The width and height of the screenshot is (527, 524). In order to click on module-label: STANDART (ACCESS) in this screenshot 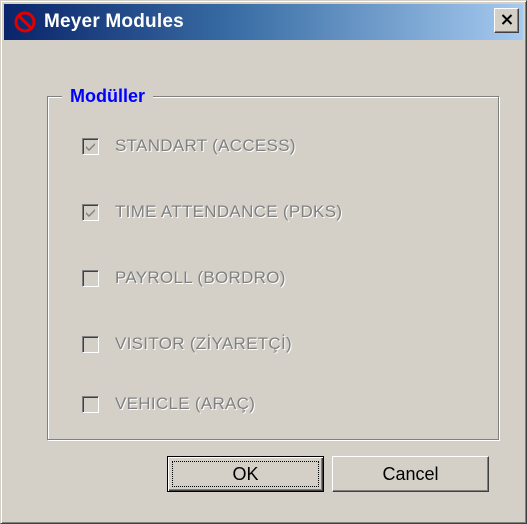, I will do `click(205, 145)`.